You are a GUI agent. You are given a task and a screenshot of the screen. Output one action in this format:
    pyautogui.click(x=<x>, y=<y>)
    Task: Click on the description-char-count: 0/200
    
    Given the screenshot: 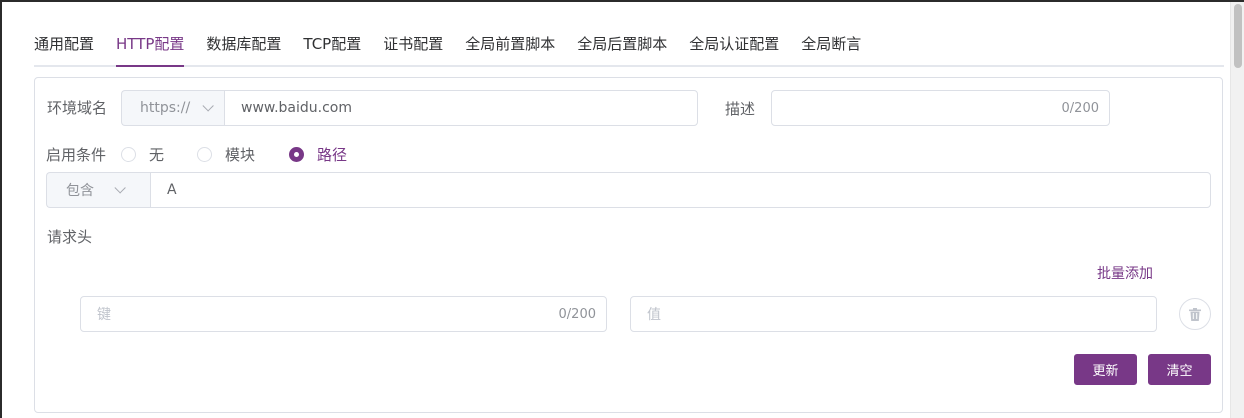 What is the action you would take?
    pyautogui.click(x=1080, y=108)
    